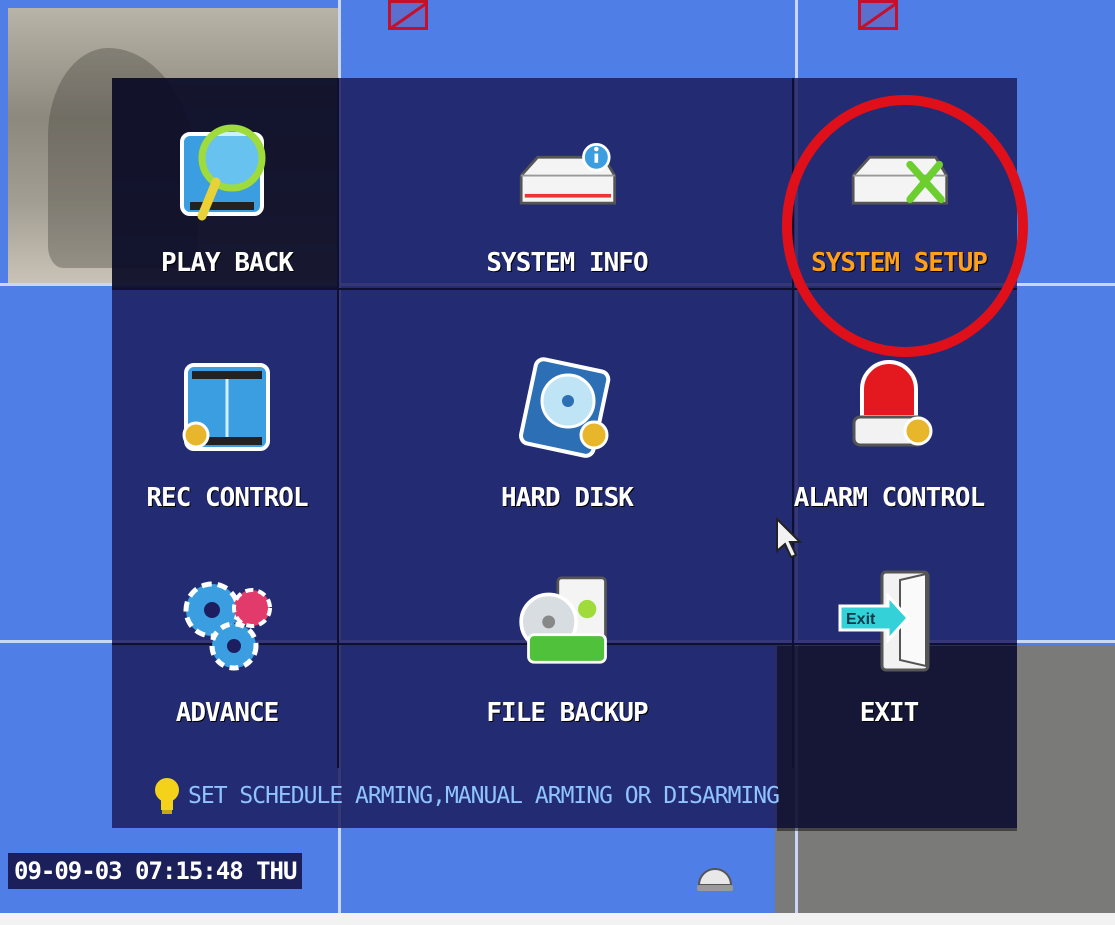 The height and width of the screenshot is (925, 1115). I want to click on menu-item-system-info: SYSTEM INFO, so click(567, 188).